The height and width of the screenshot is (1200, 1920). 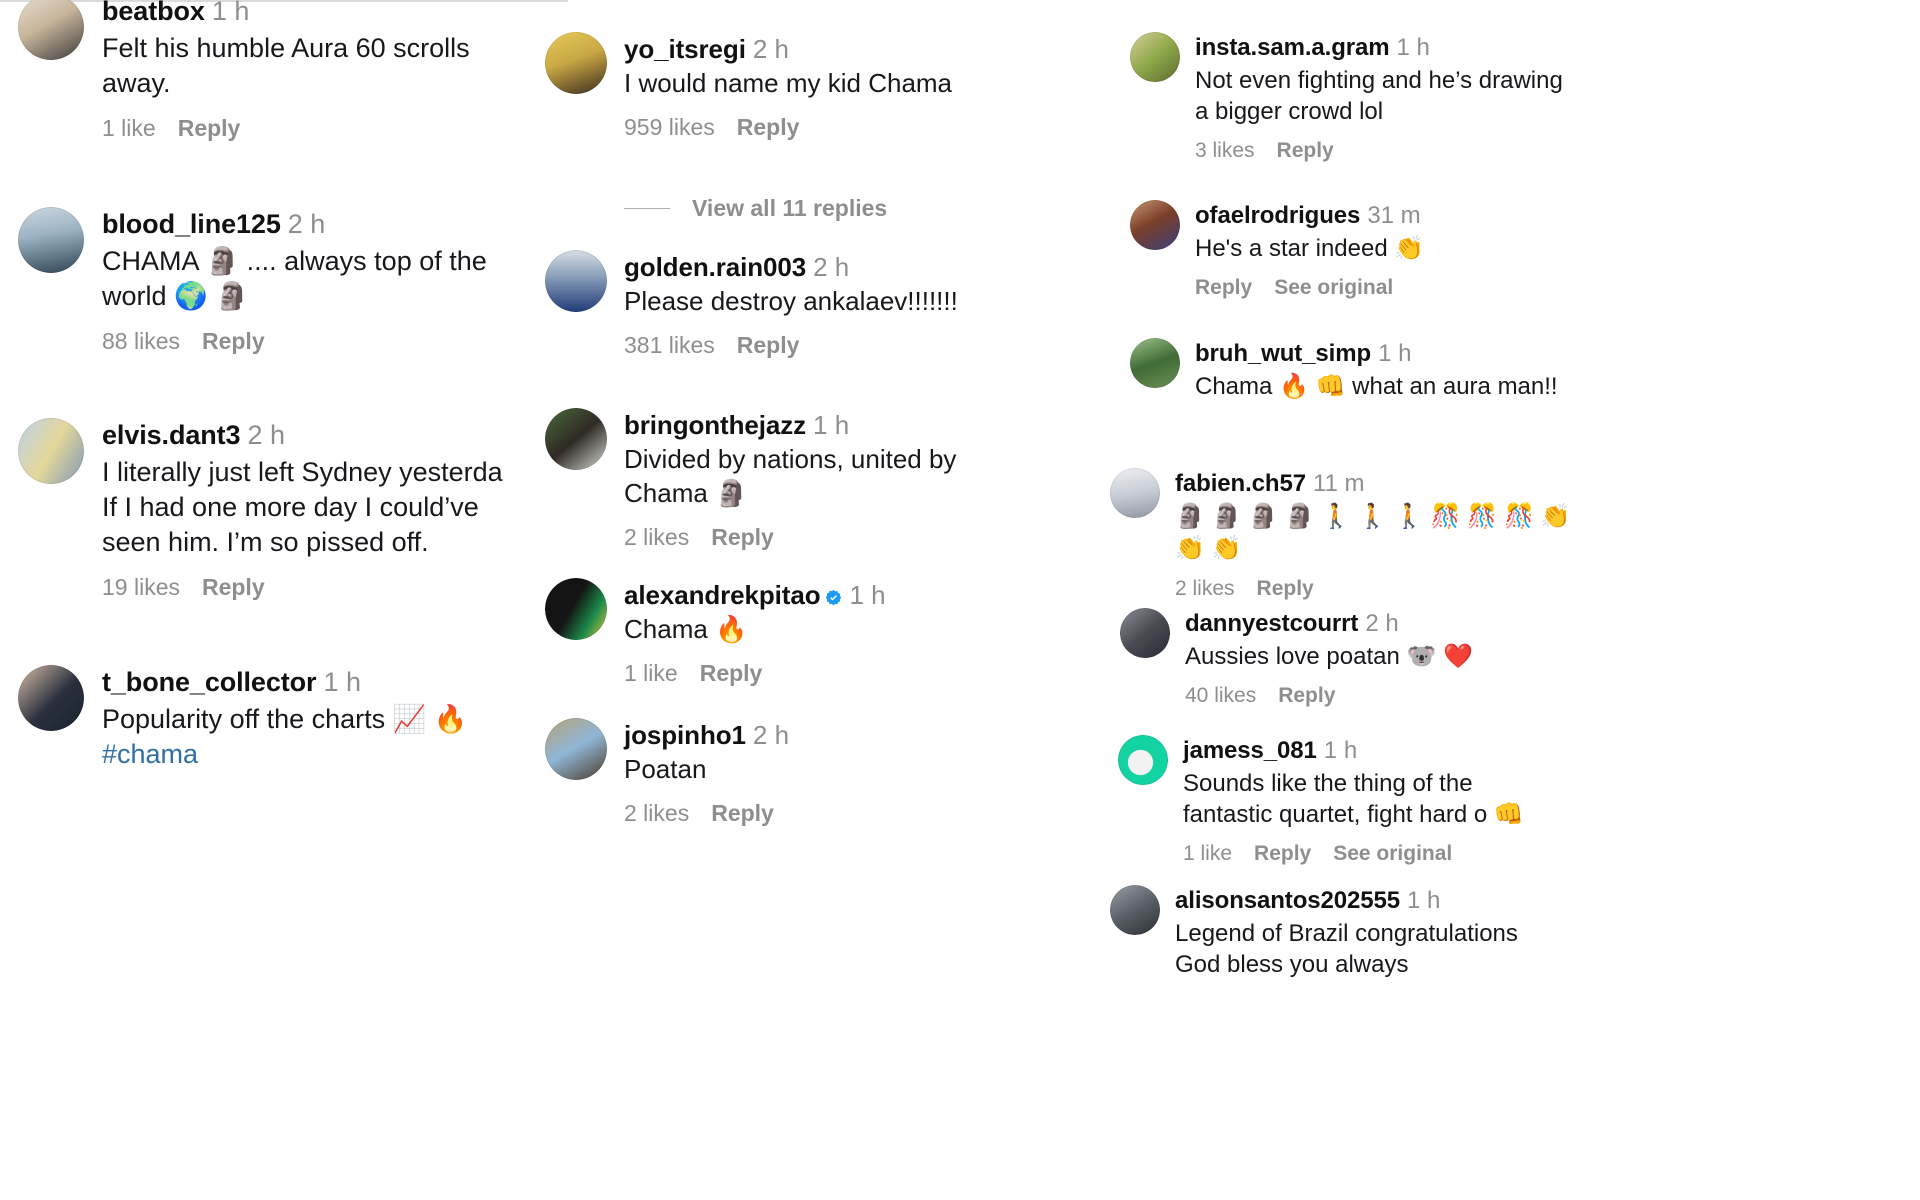 I want to click on username: alexandrekpitao, so click(x=722, y=595).